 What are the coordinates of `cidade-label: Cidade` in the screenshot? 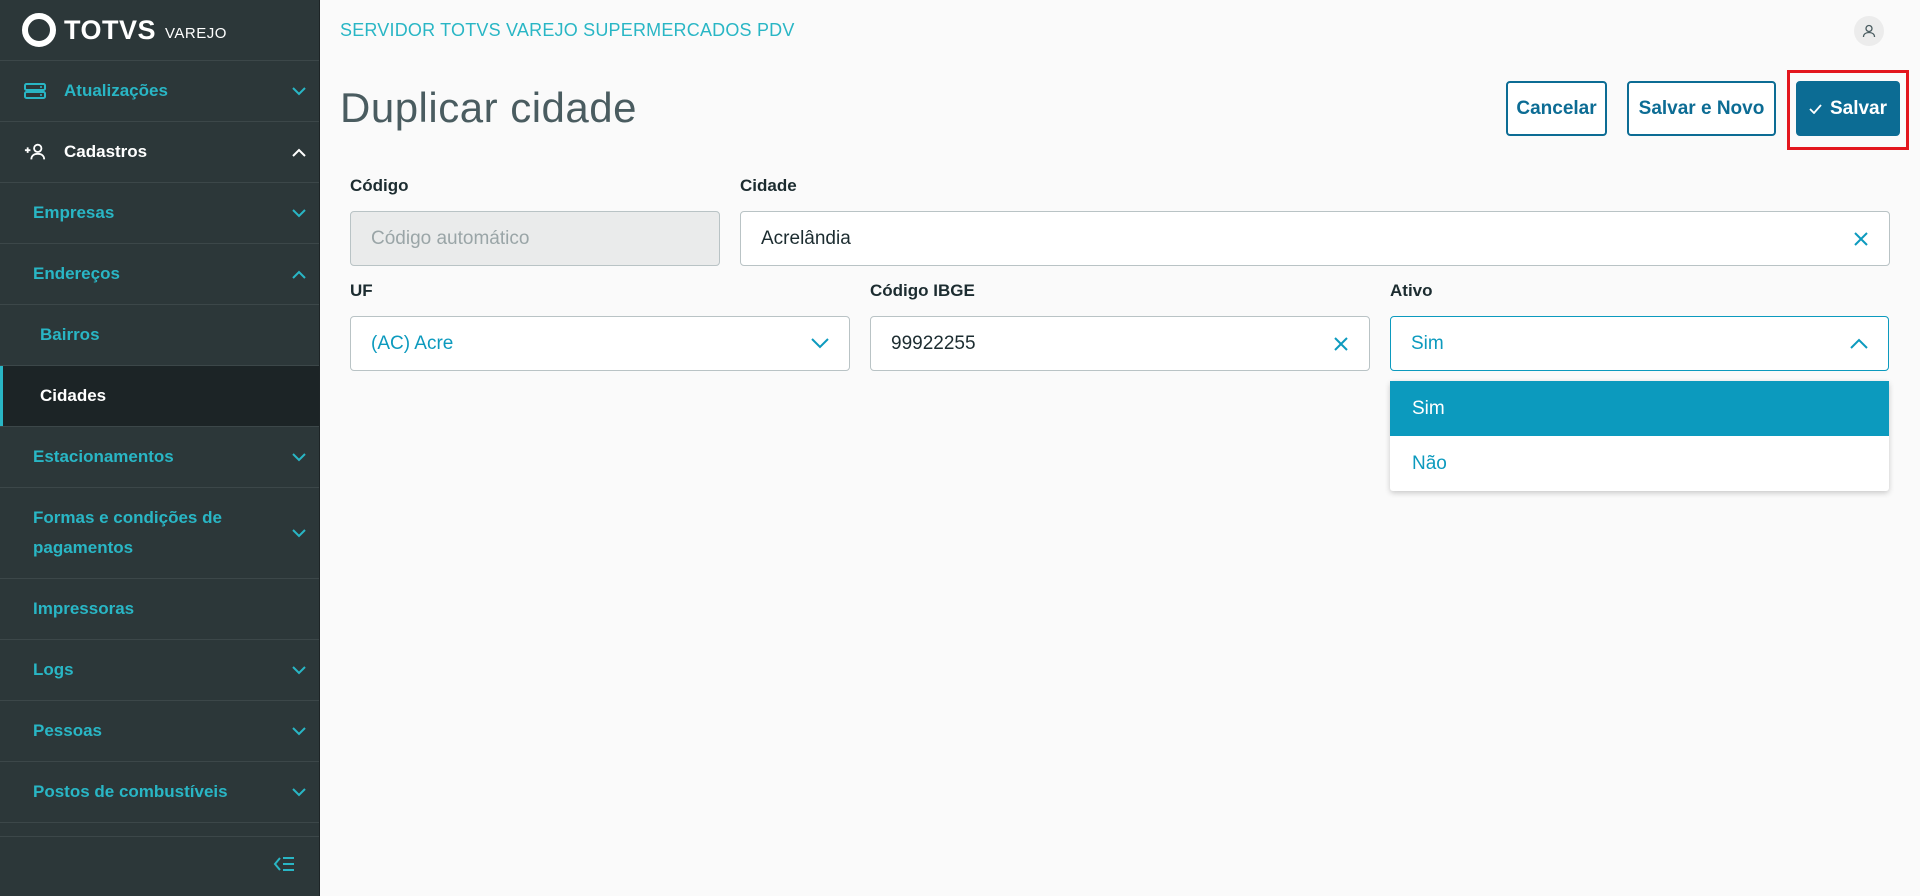 It's located at (768, 185).